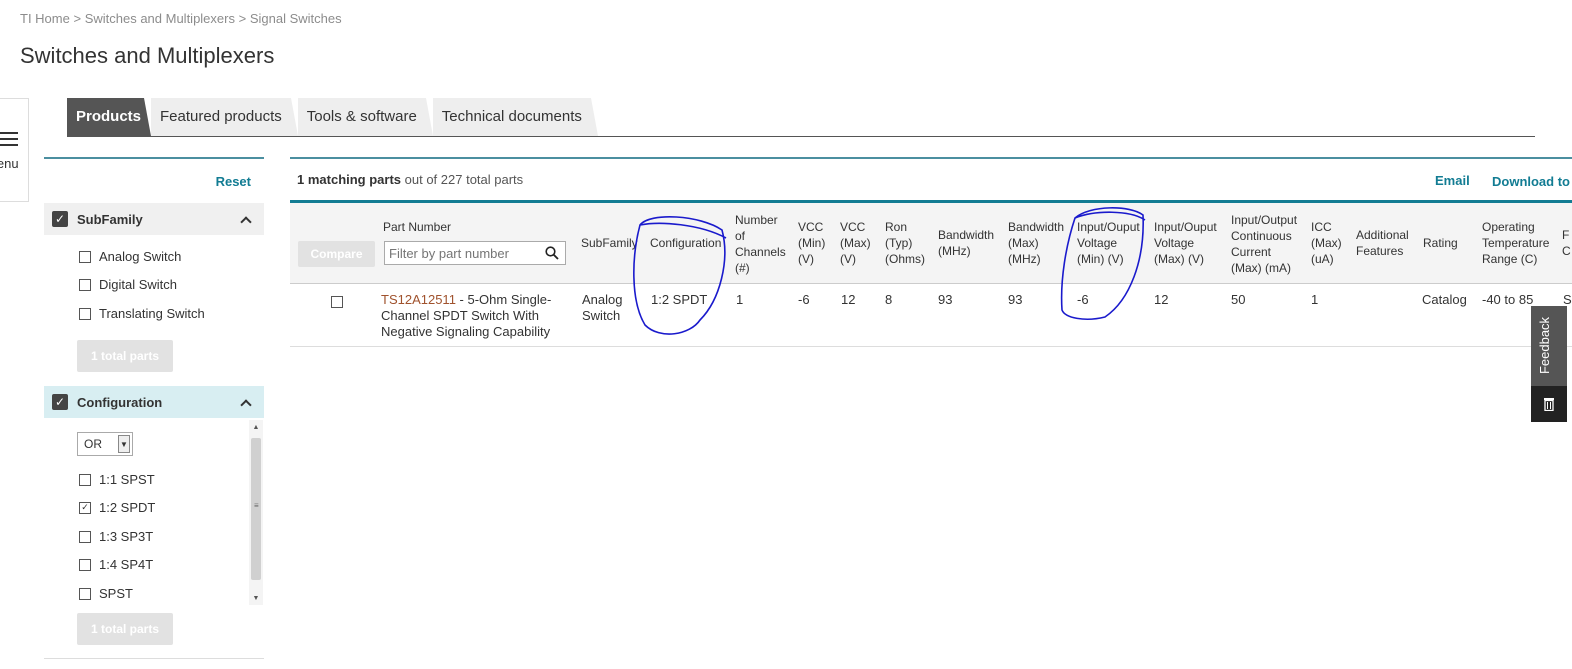  I want to click on subfamily-total-parts-button: 1 total parts, so click(125, 356).